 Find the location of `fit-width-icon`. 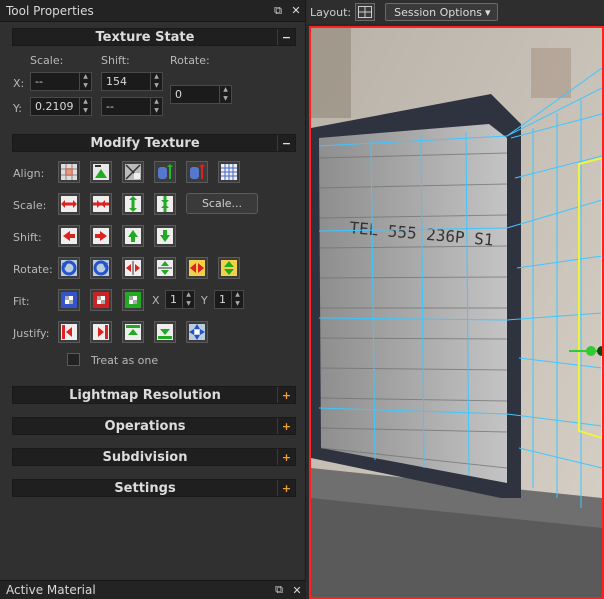

fit-width-icon is located at coordinates (101, 300).